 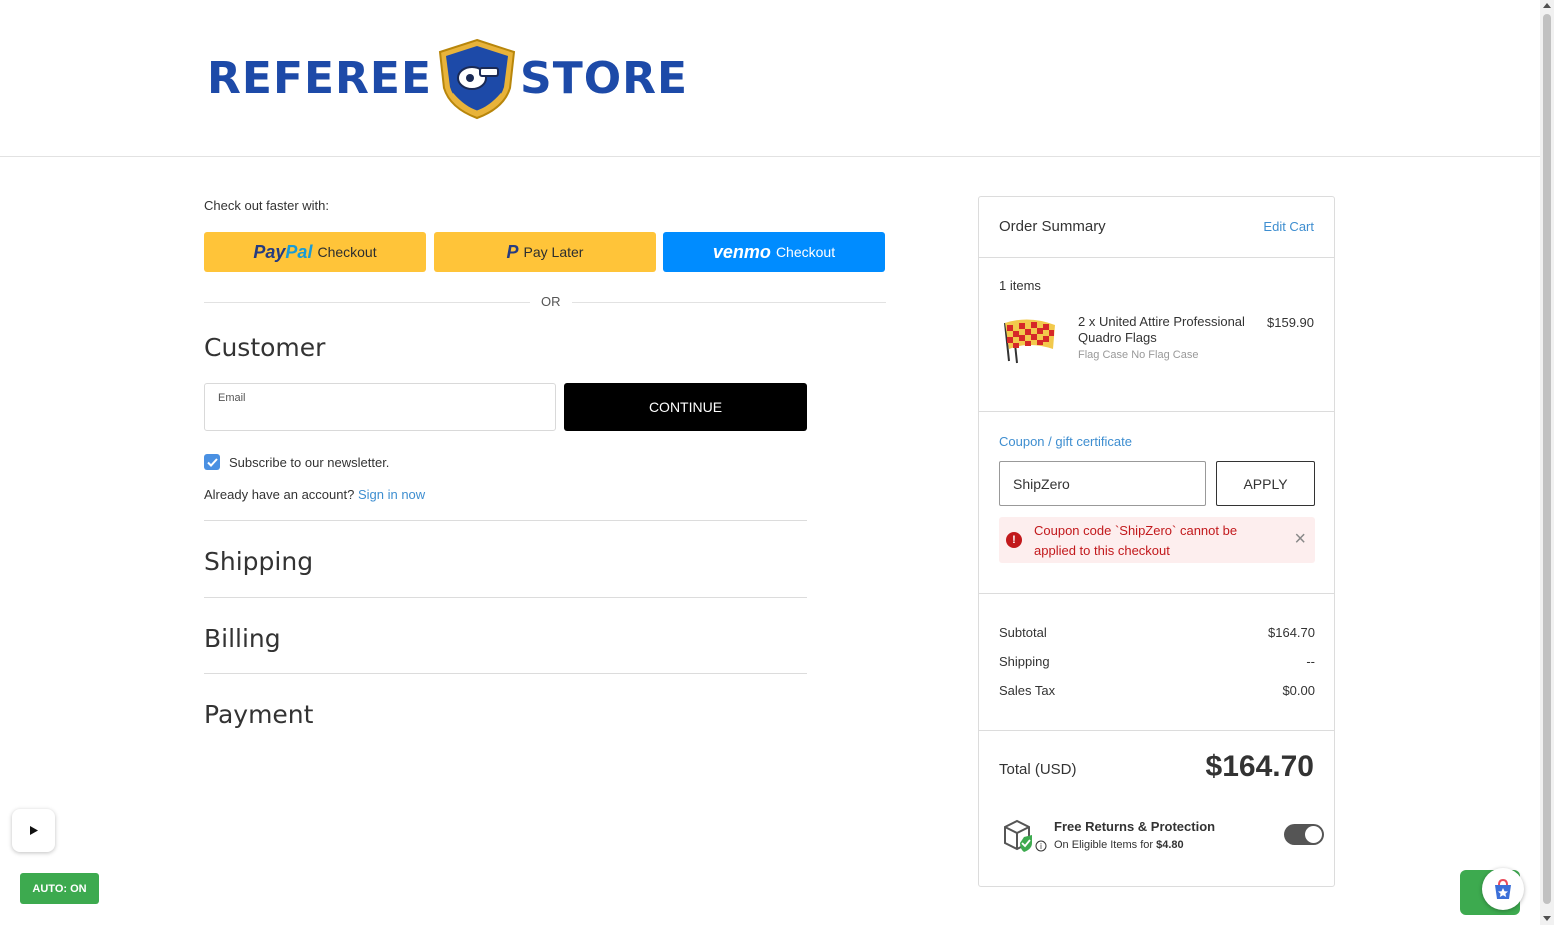 I want to click on close-icon: ×, so click(x=1300, y=539).